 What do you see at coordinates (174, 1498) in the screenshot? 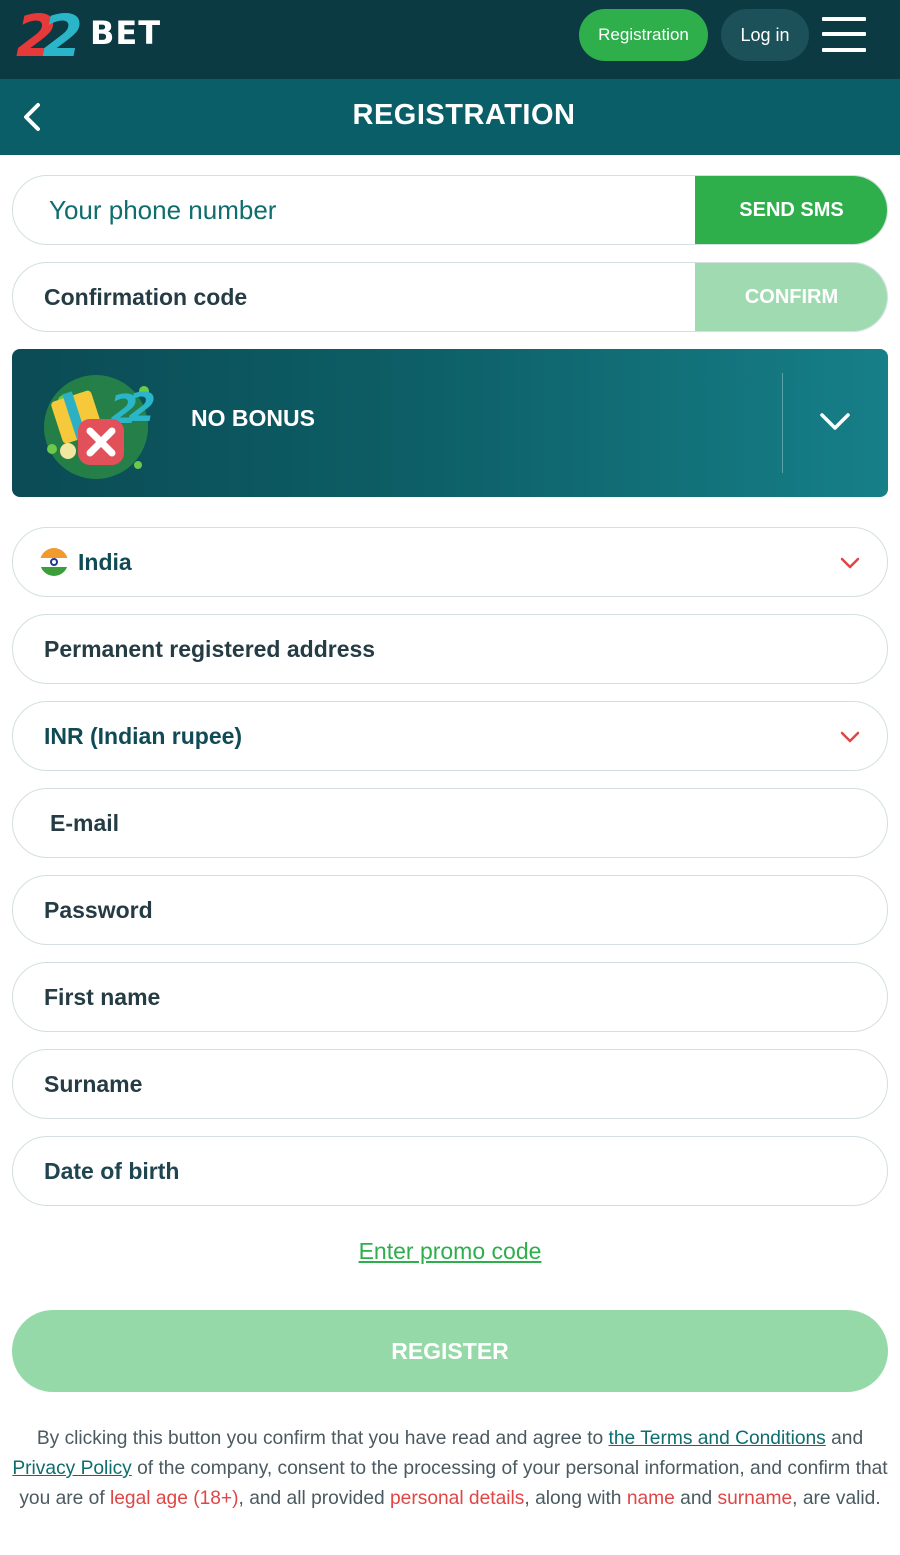
I see `legal-age-text: legal age (18+)` at bounding box center [174, 1498].